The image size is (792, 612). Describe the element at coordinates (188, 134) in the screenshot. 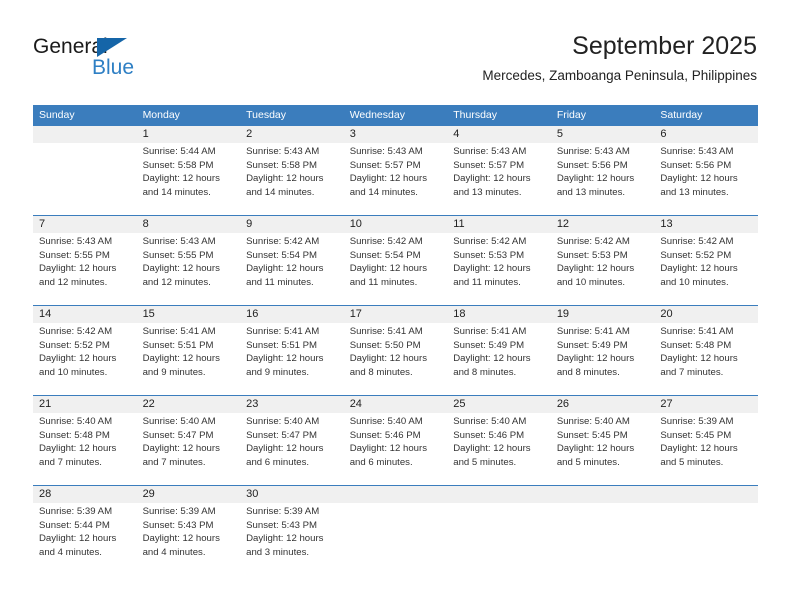

I see `day-number-1: 1` at that location.